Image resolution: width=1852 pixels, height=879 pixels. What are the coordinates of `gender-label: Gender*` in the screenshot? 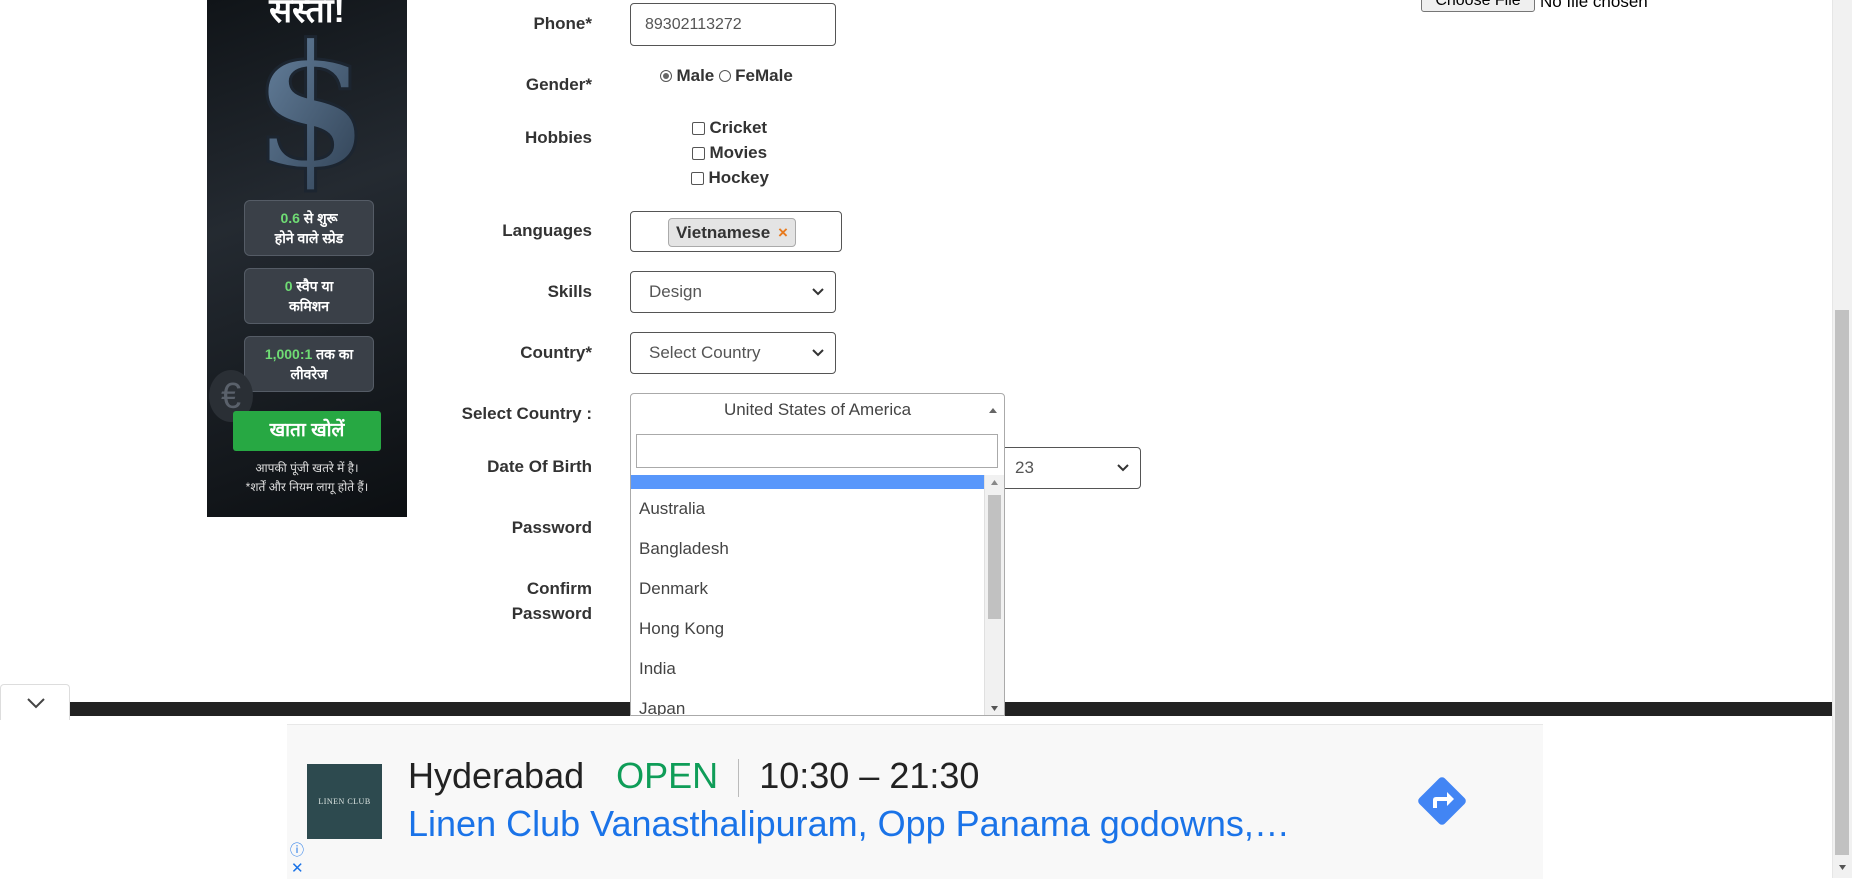 It's located at (558, 84).